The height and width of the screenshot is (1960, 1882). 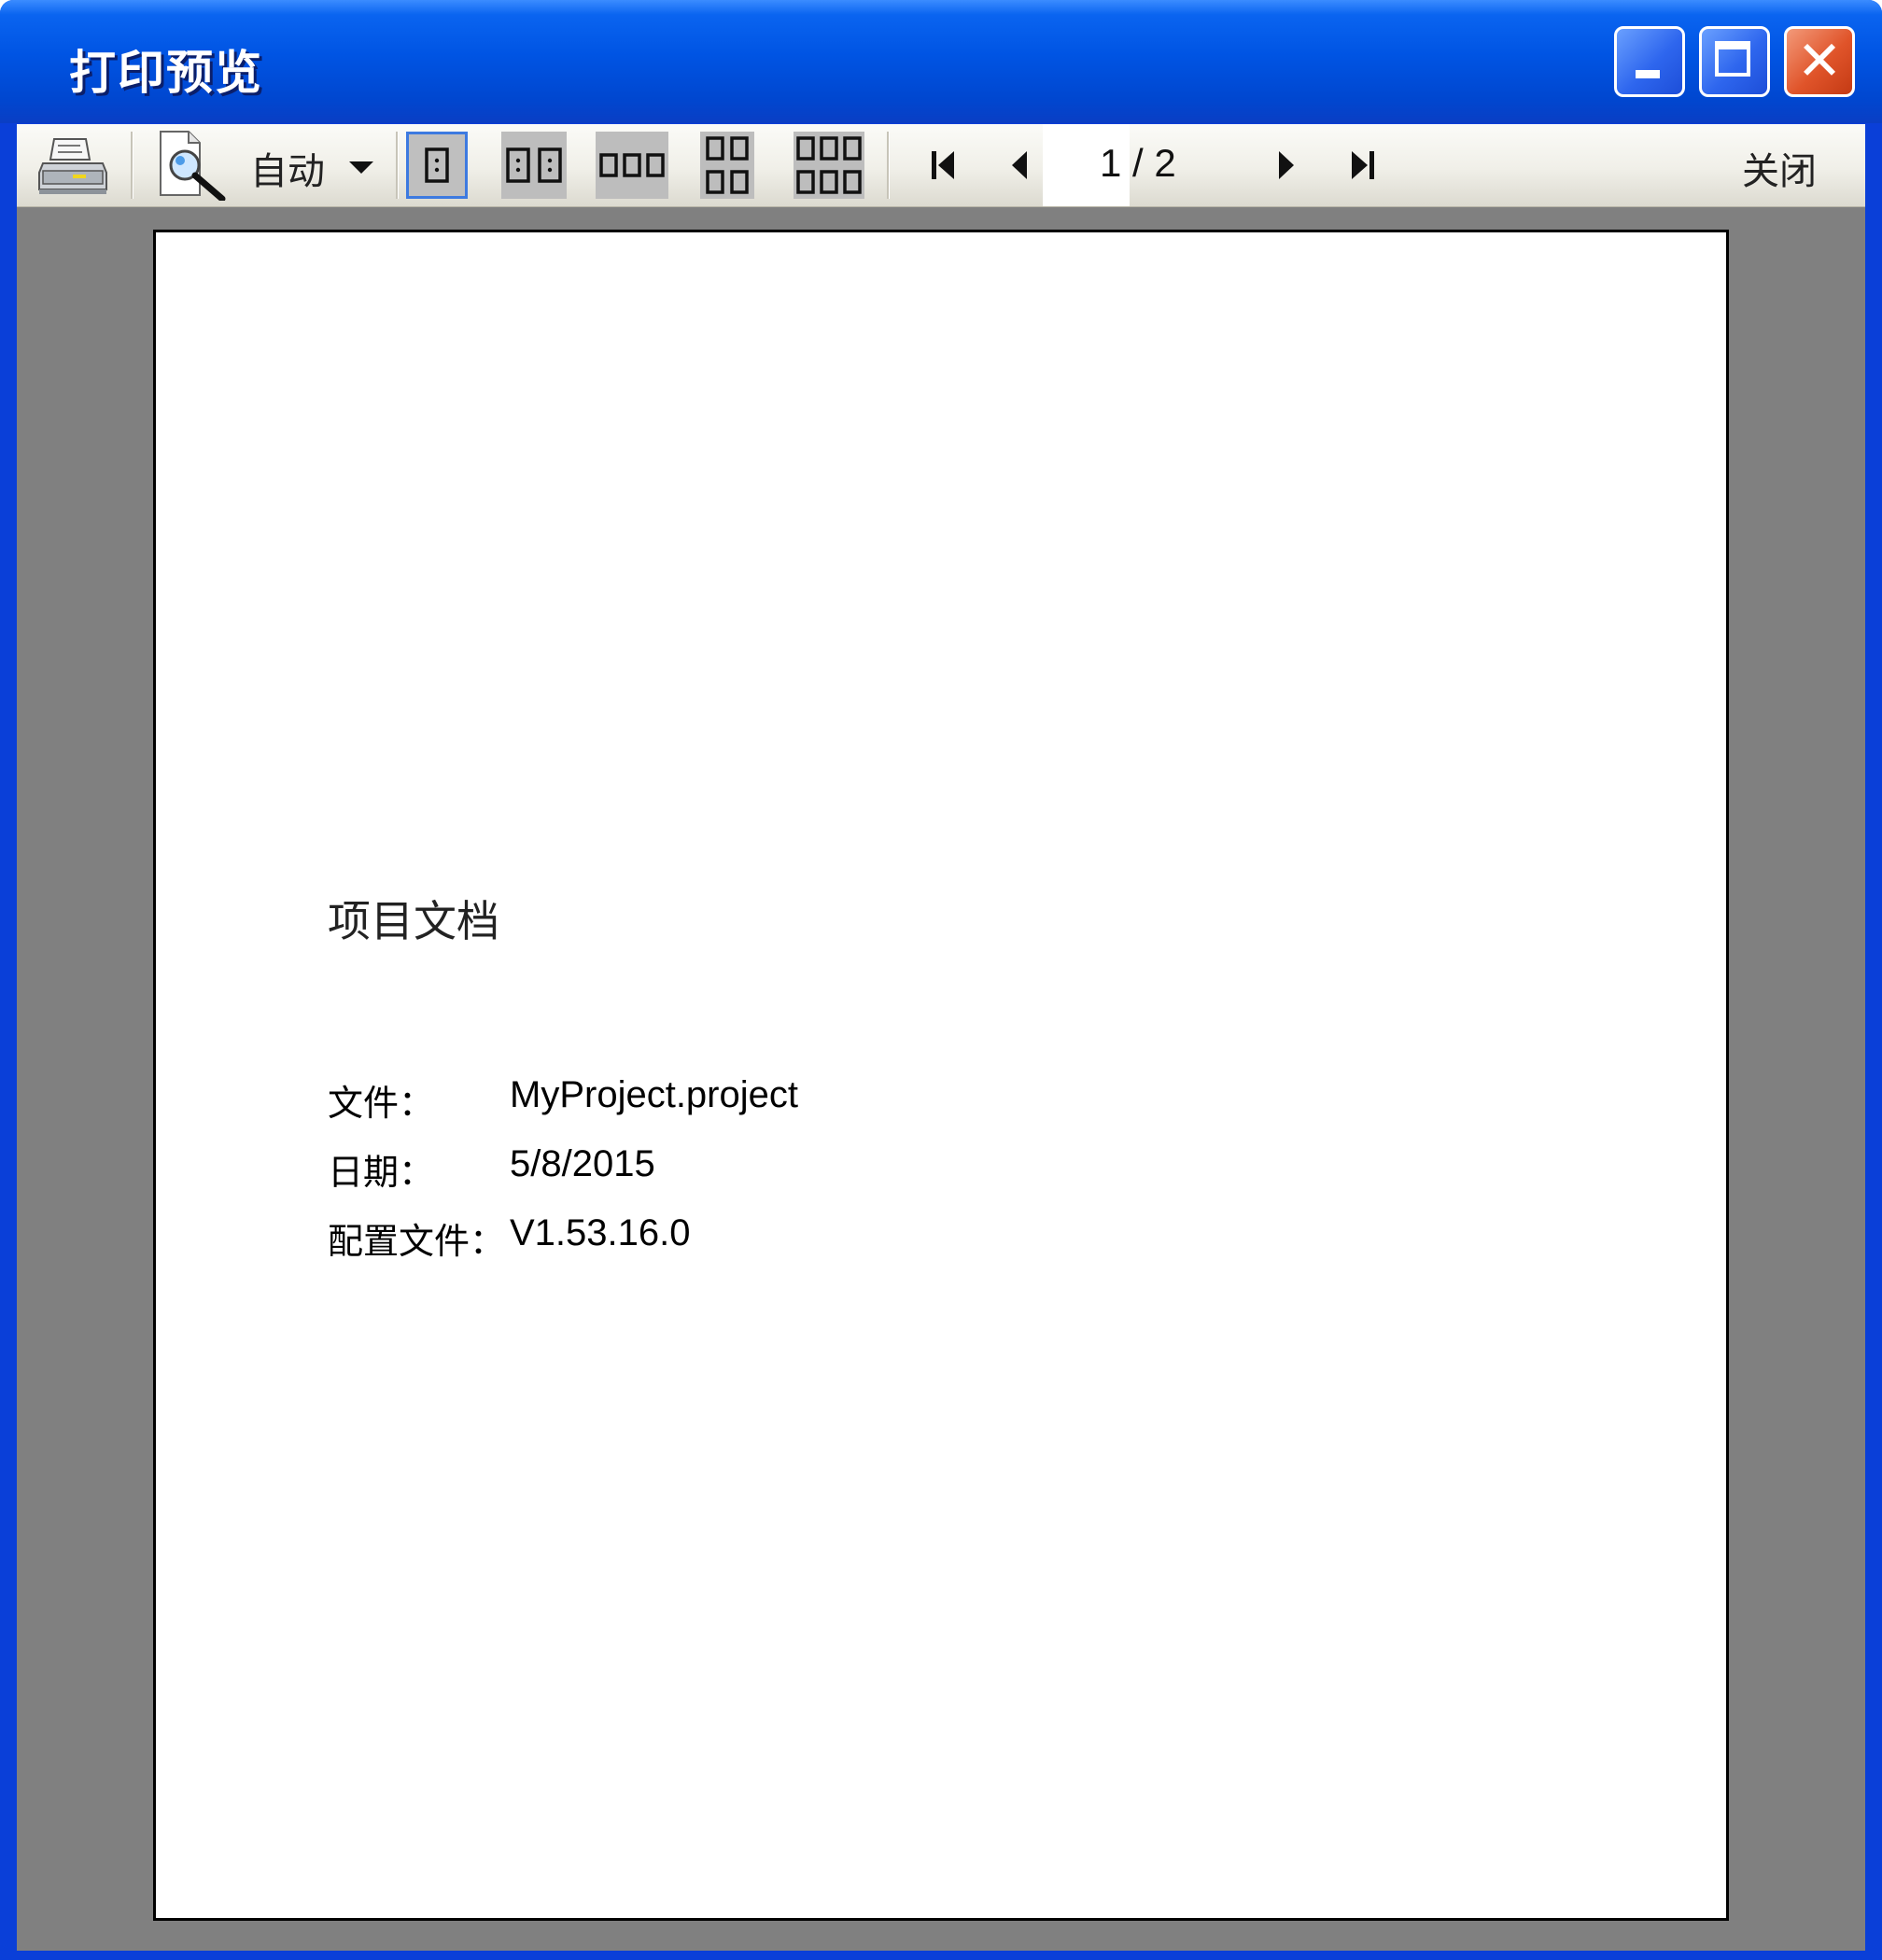 I want to click on profile-value: V1.53.16.0, so click(x=600, y=1232).